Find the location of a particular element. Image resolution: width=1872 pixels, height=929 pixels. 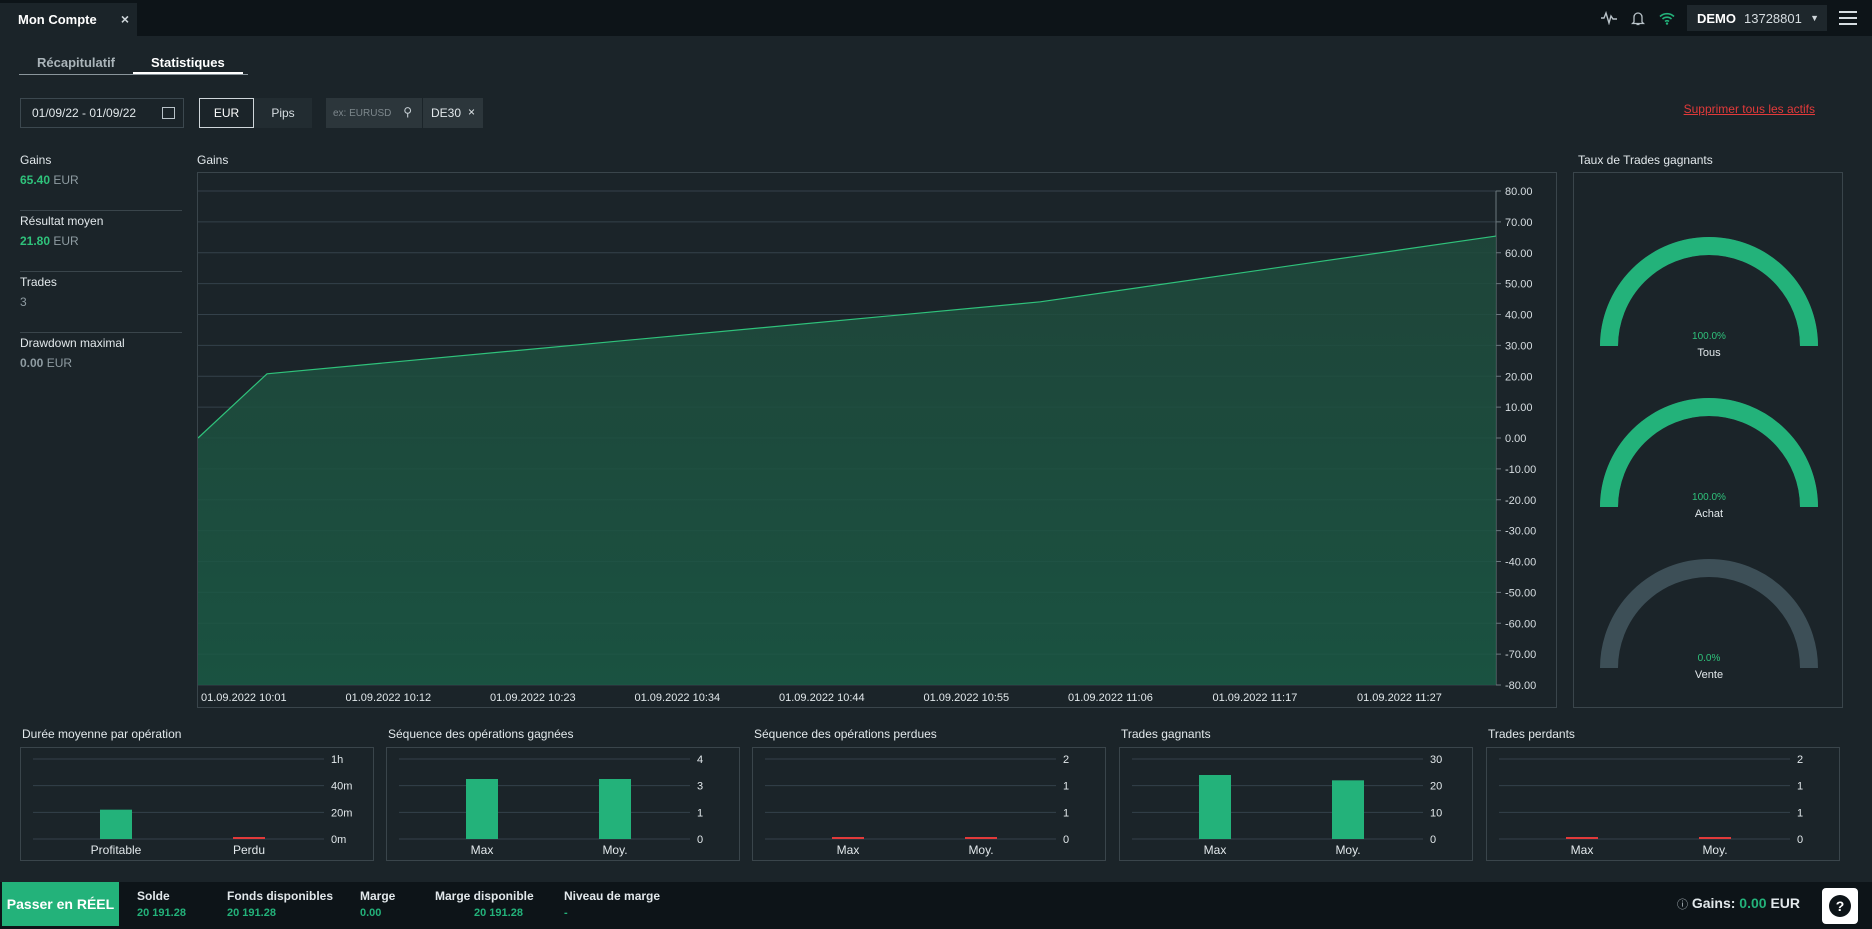

tab-recapitulatif: Récapitulatif is located at coordinates (76, 63).